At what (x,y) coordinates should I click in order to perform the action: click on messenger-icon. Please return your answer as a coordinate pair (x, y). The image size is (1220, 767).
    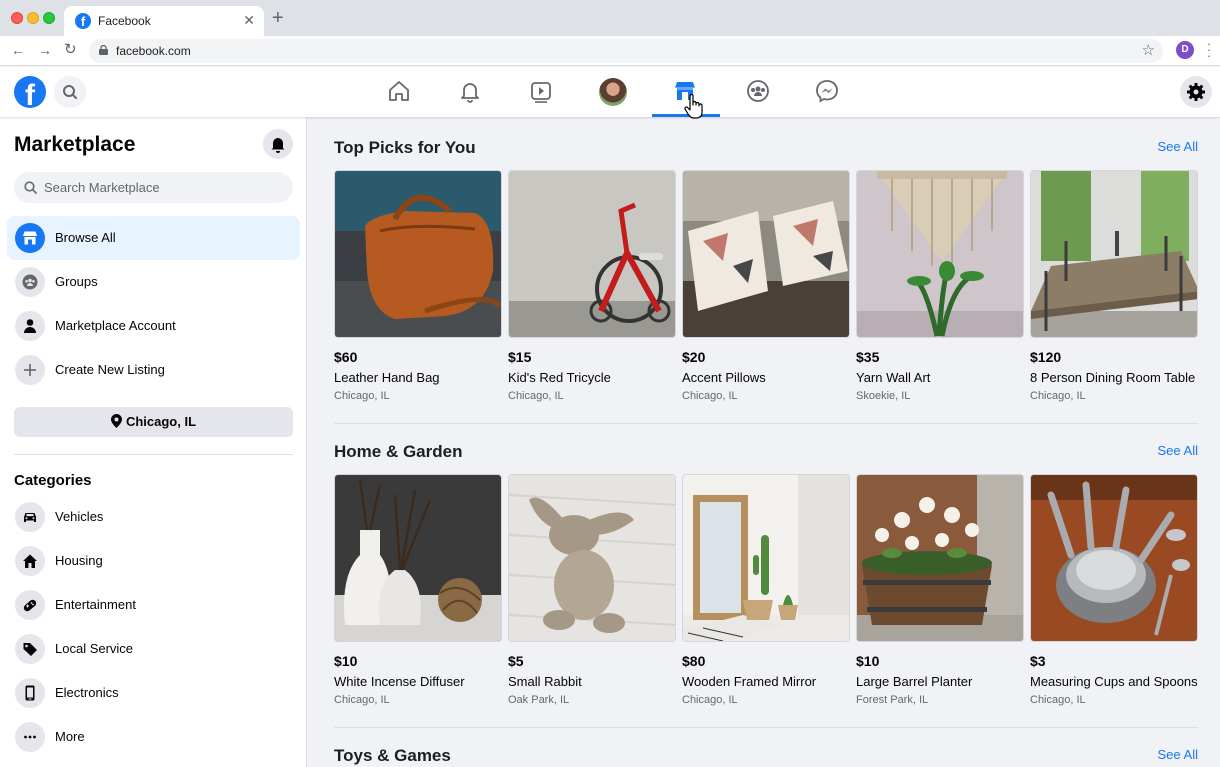
    Looking at the image, I should click on (827, 91).